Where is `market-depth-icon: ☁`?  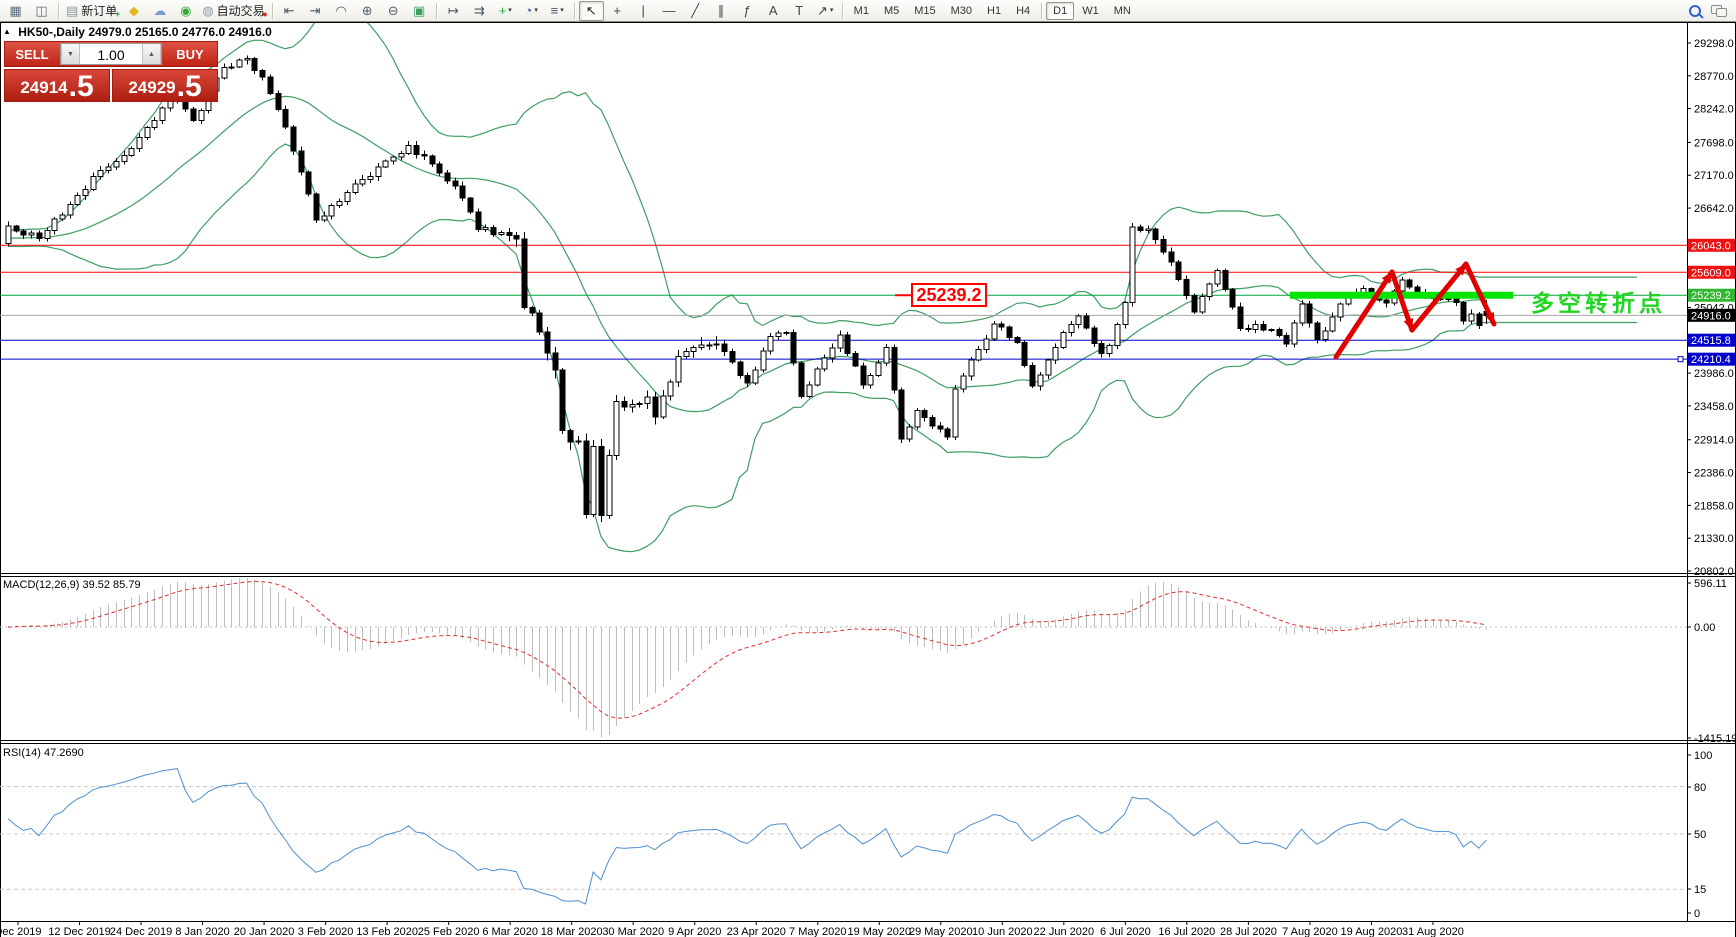 market-depth-icon: ☁ is located at coordinates (160, 10).